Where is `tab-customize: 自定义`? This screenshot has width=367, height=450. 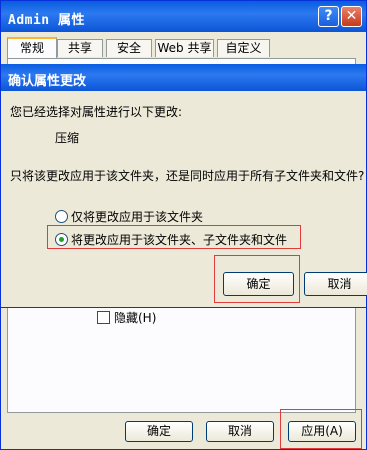 tab-customize: 自定义 is located at coordinates (243, 48).